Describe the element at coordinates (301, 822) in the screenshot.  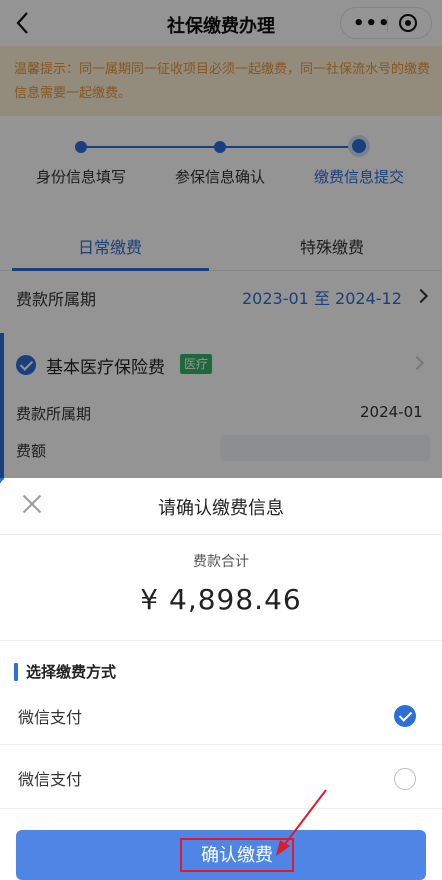
I see `annotation-arrow-icon` at that location.